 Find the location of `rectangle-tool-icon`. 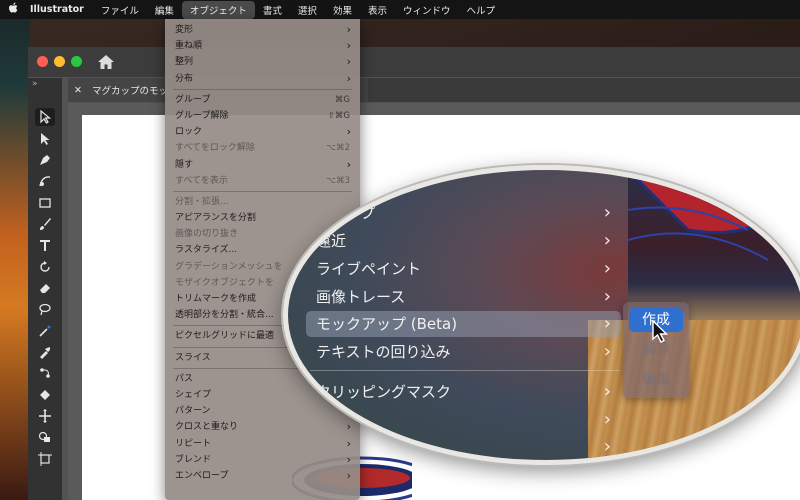

rectangle-tool-icon is located at coordinates (45, 203).